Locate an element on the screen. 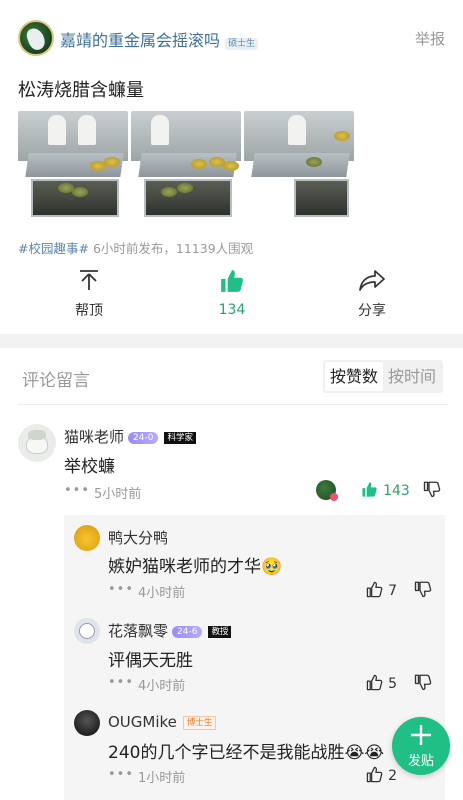  author-header: 嘉靖的重金属会摇滚吗 硕士生 is located at coordinates (159, 39).